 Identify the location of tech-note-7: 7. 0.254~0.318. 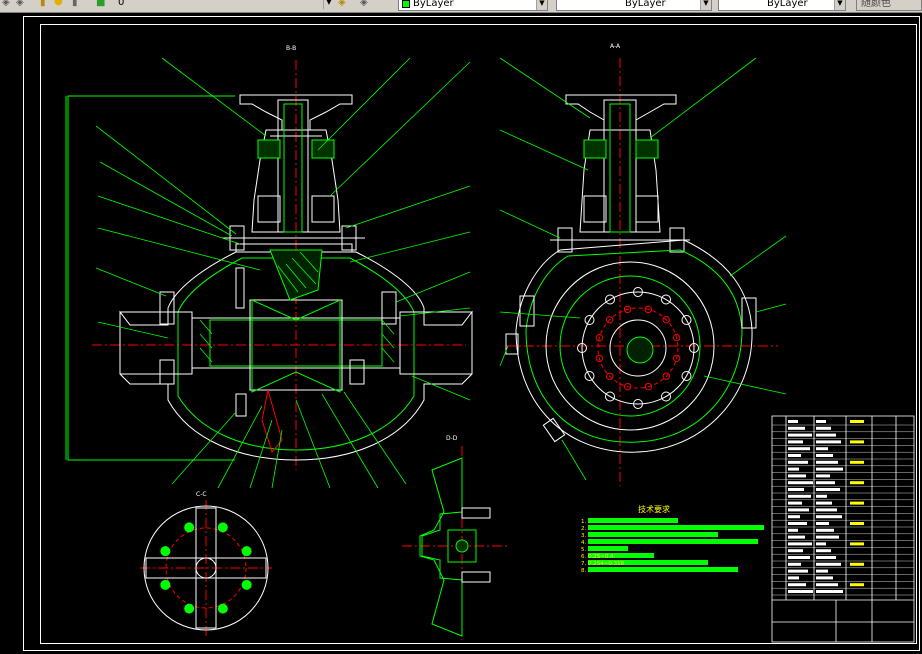
(603, 564).